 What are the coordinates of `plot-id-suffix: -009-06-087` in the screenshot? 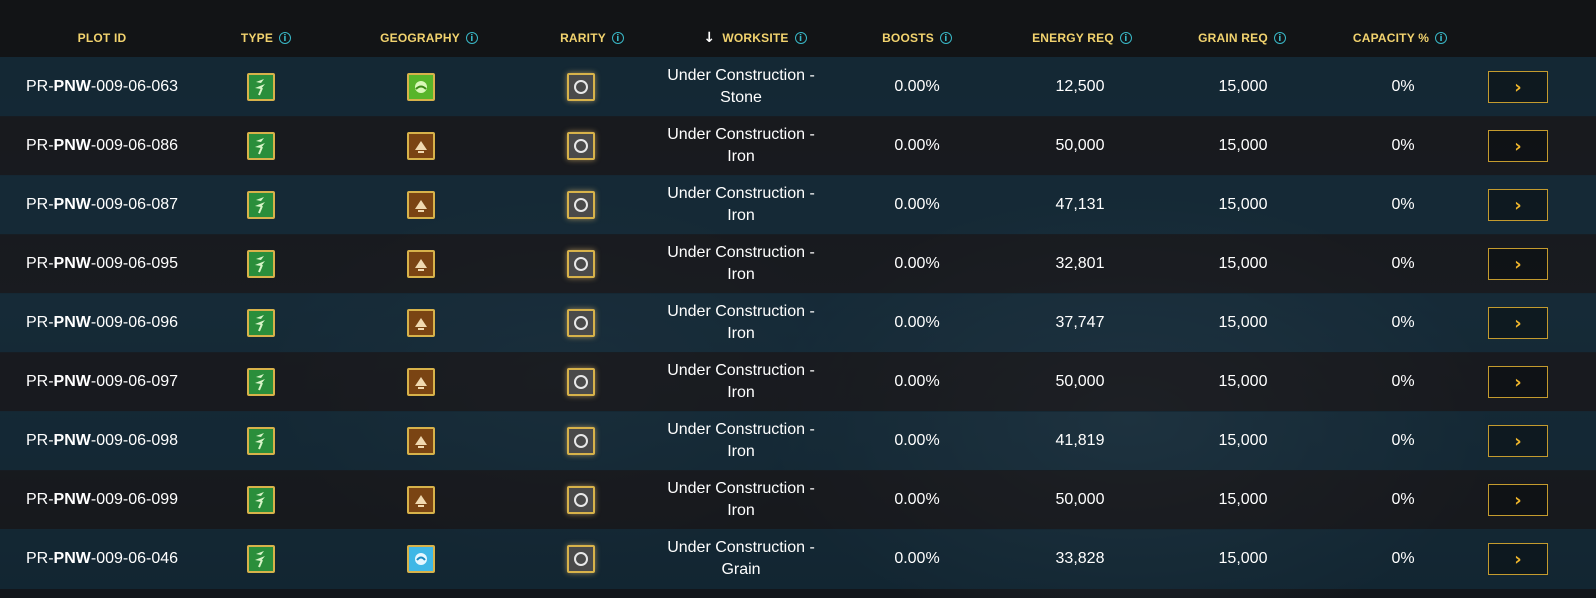 It's located at (134, 204).